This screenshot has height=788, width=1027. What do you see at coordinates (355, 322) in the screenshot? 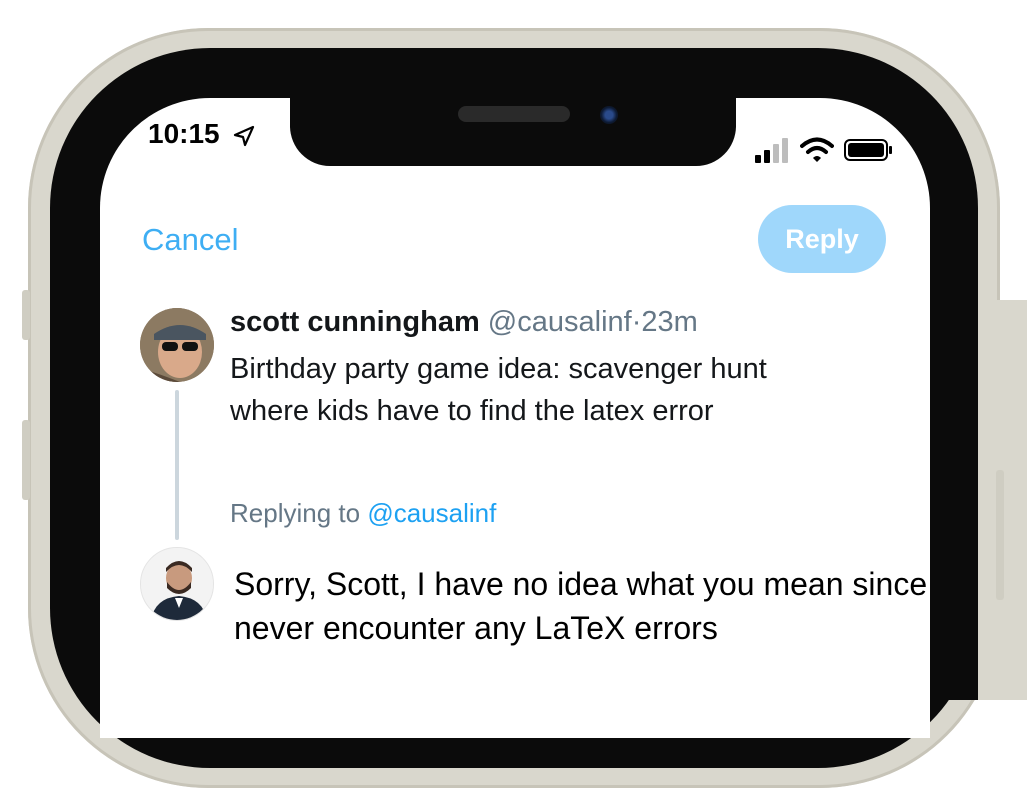
I see `author-name: scott cunningham` at bounding box center [355, 322].